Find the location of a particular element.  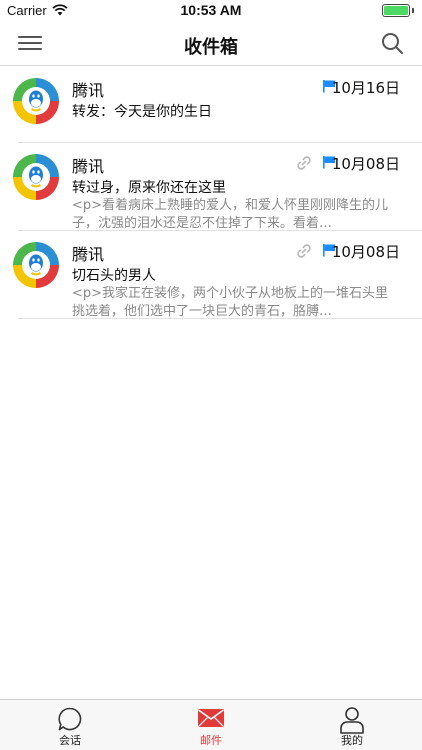

tab-conversations: 会话 is located at coordinates (70, 725).